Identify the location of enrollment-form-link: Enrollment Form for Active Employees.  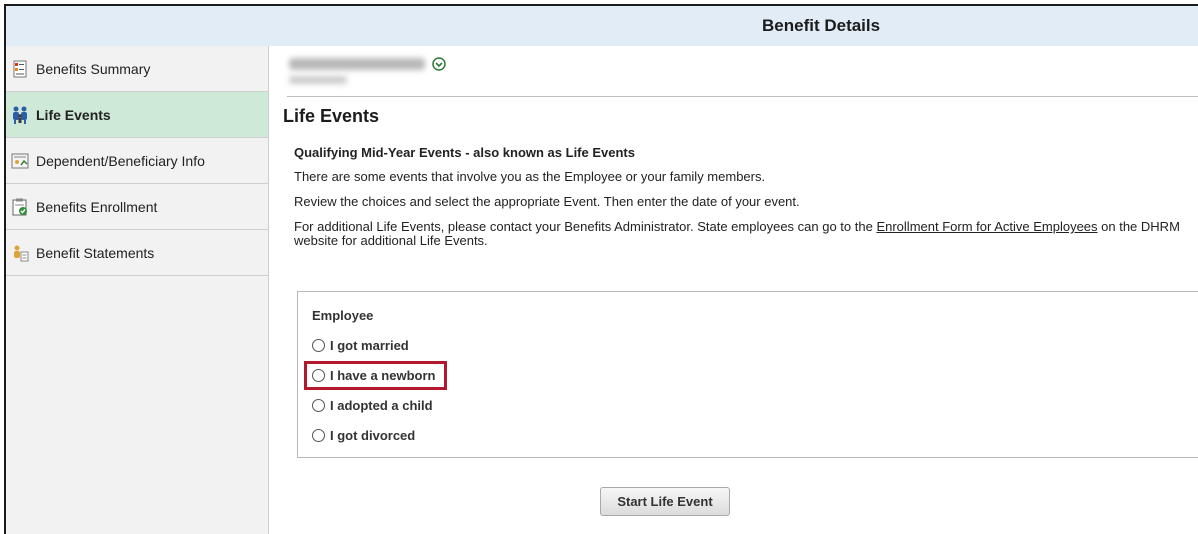
(986, 226).